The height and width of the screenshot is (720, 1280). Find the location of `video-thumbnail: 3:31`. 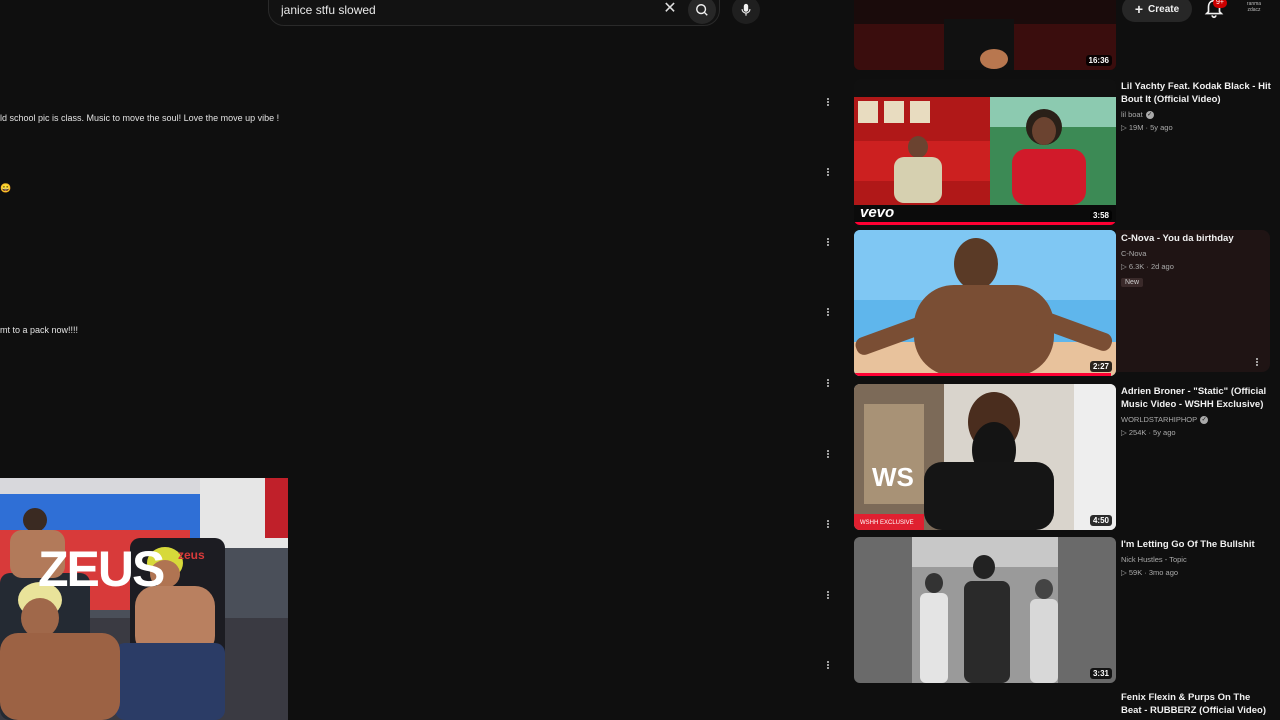

video-thumbnail: 3:31 is located at coordinates (985, 610).